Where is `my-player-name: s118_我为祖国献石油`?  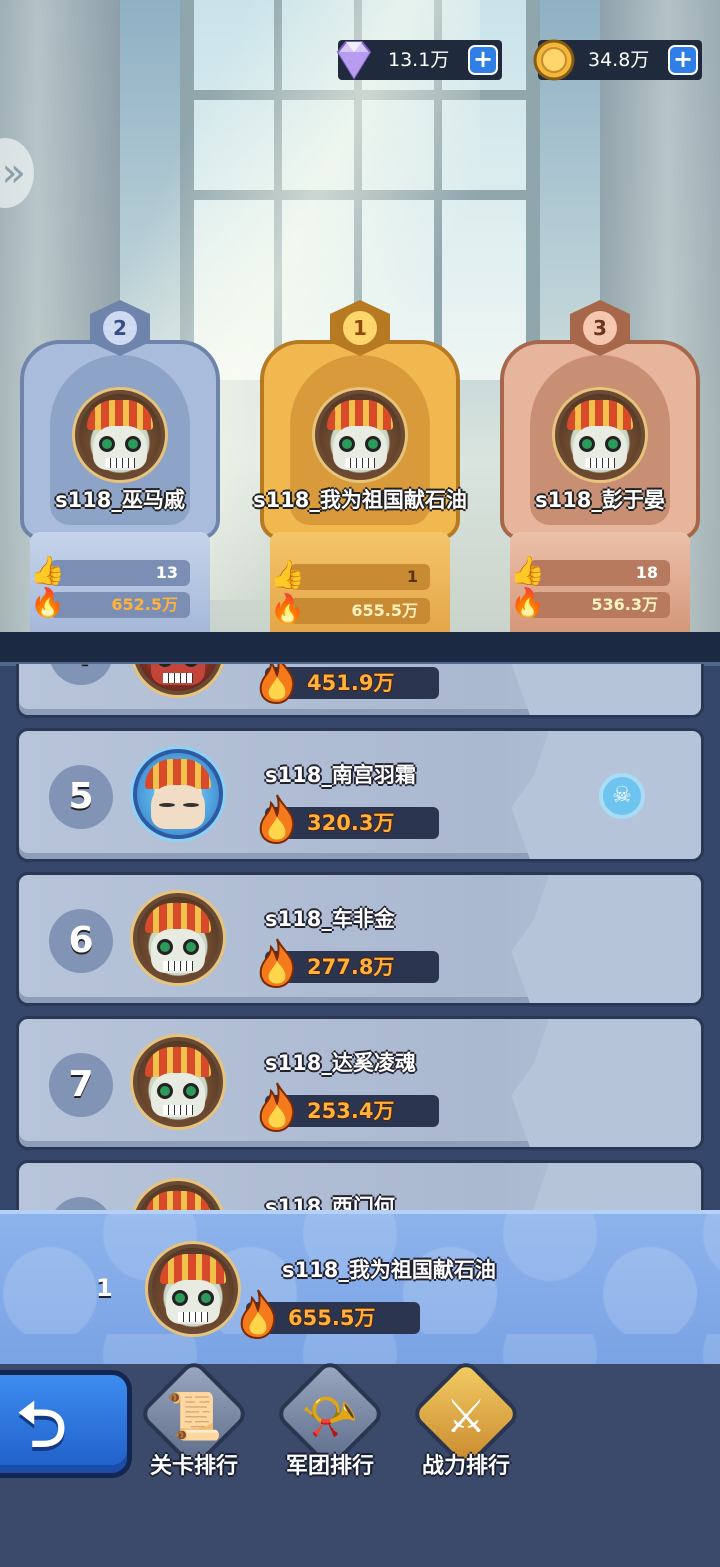 my-player-name: s118_我为祖国献石油 is located at coordinates (389, 1270).